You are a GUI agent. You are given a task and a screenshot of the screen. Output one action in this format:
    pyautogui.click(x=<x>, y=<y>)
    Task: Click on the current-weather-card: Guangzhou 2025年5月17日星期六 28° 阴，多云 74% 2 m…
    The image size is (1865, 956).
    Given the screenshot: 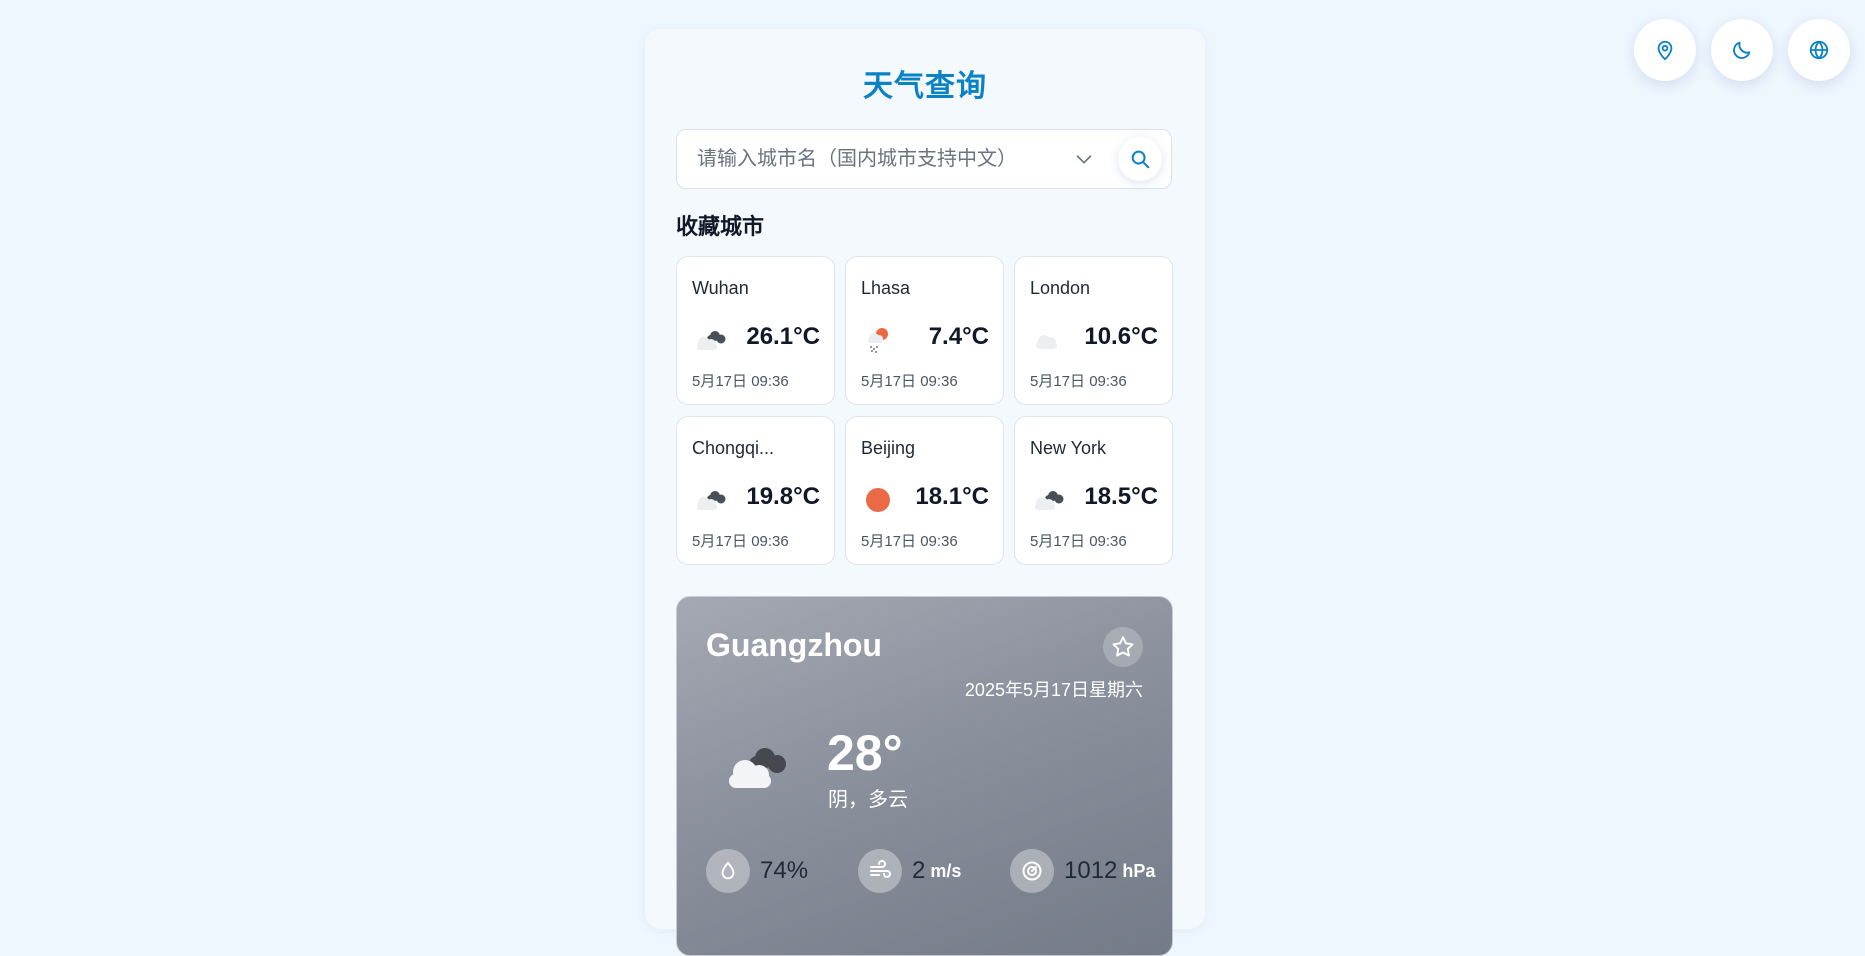 What is the action you would take?
    pyautogui.click(x=924, y=776)
    